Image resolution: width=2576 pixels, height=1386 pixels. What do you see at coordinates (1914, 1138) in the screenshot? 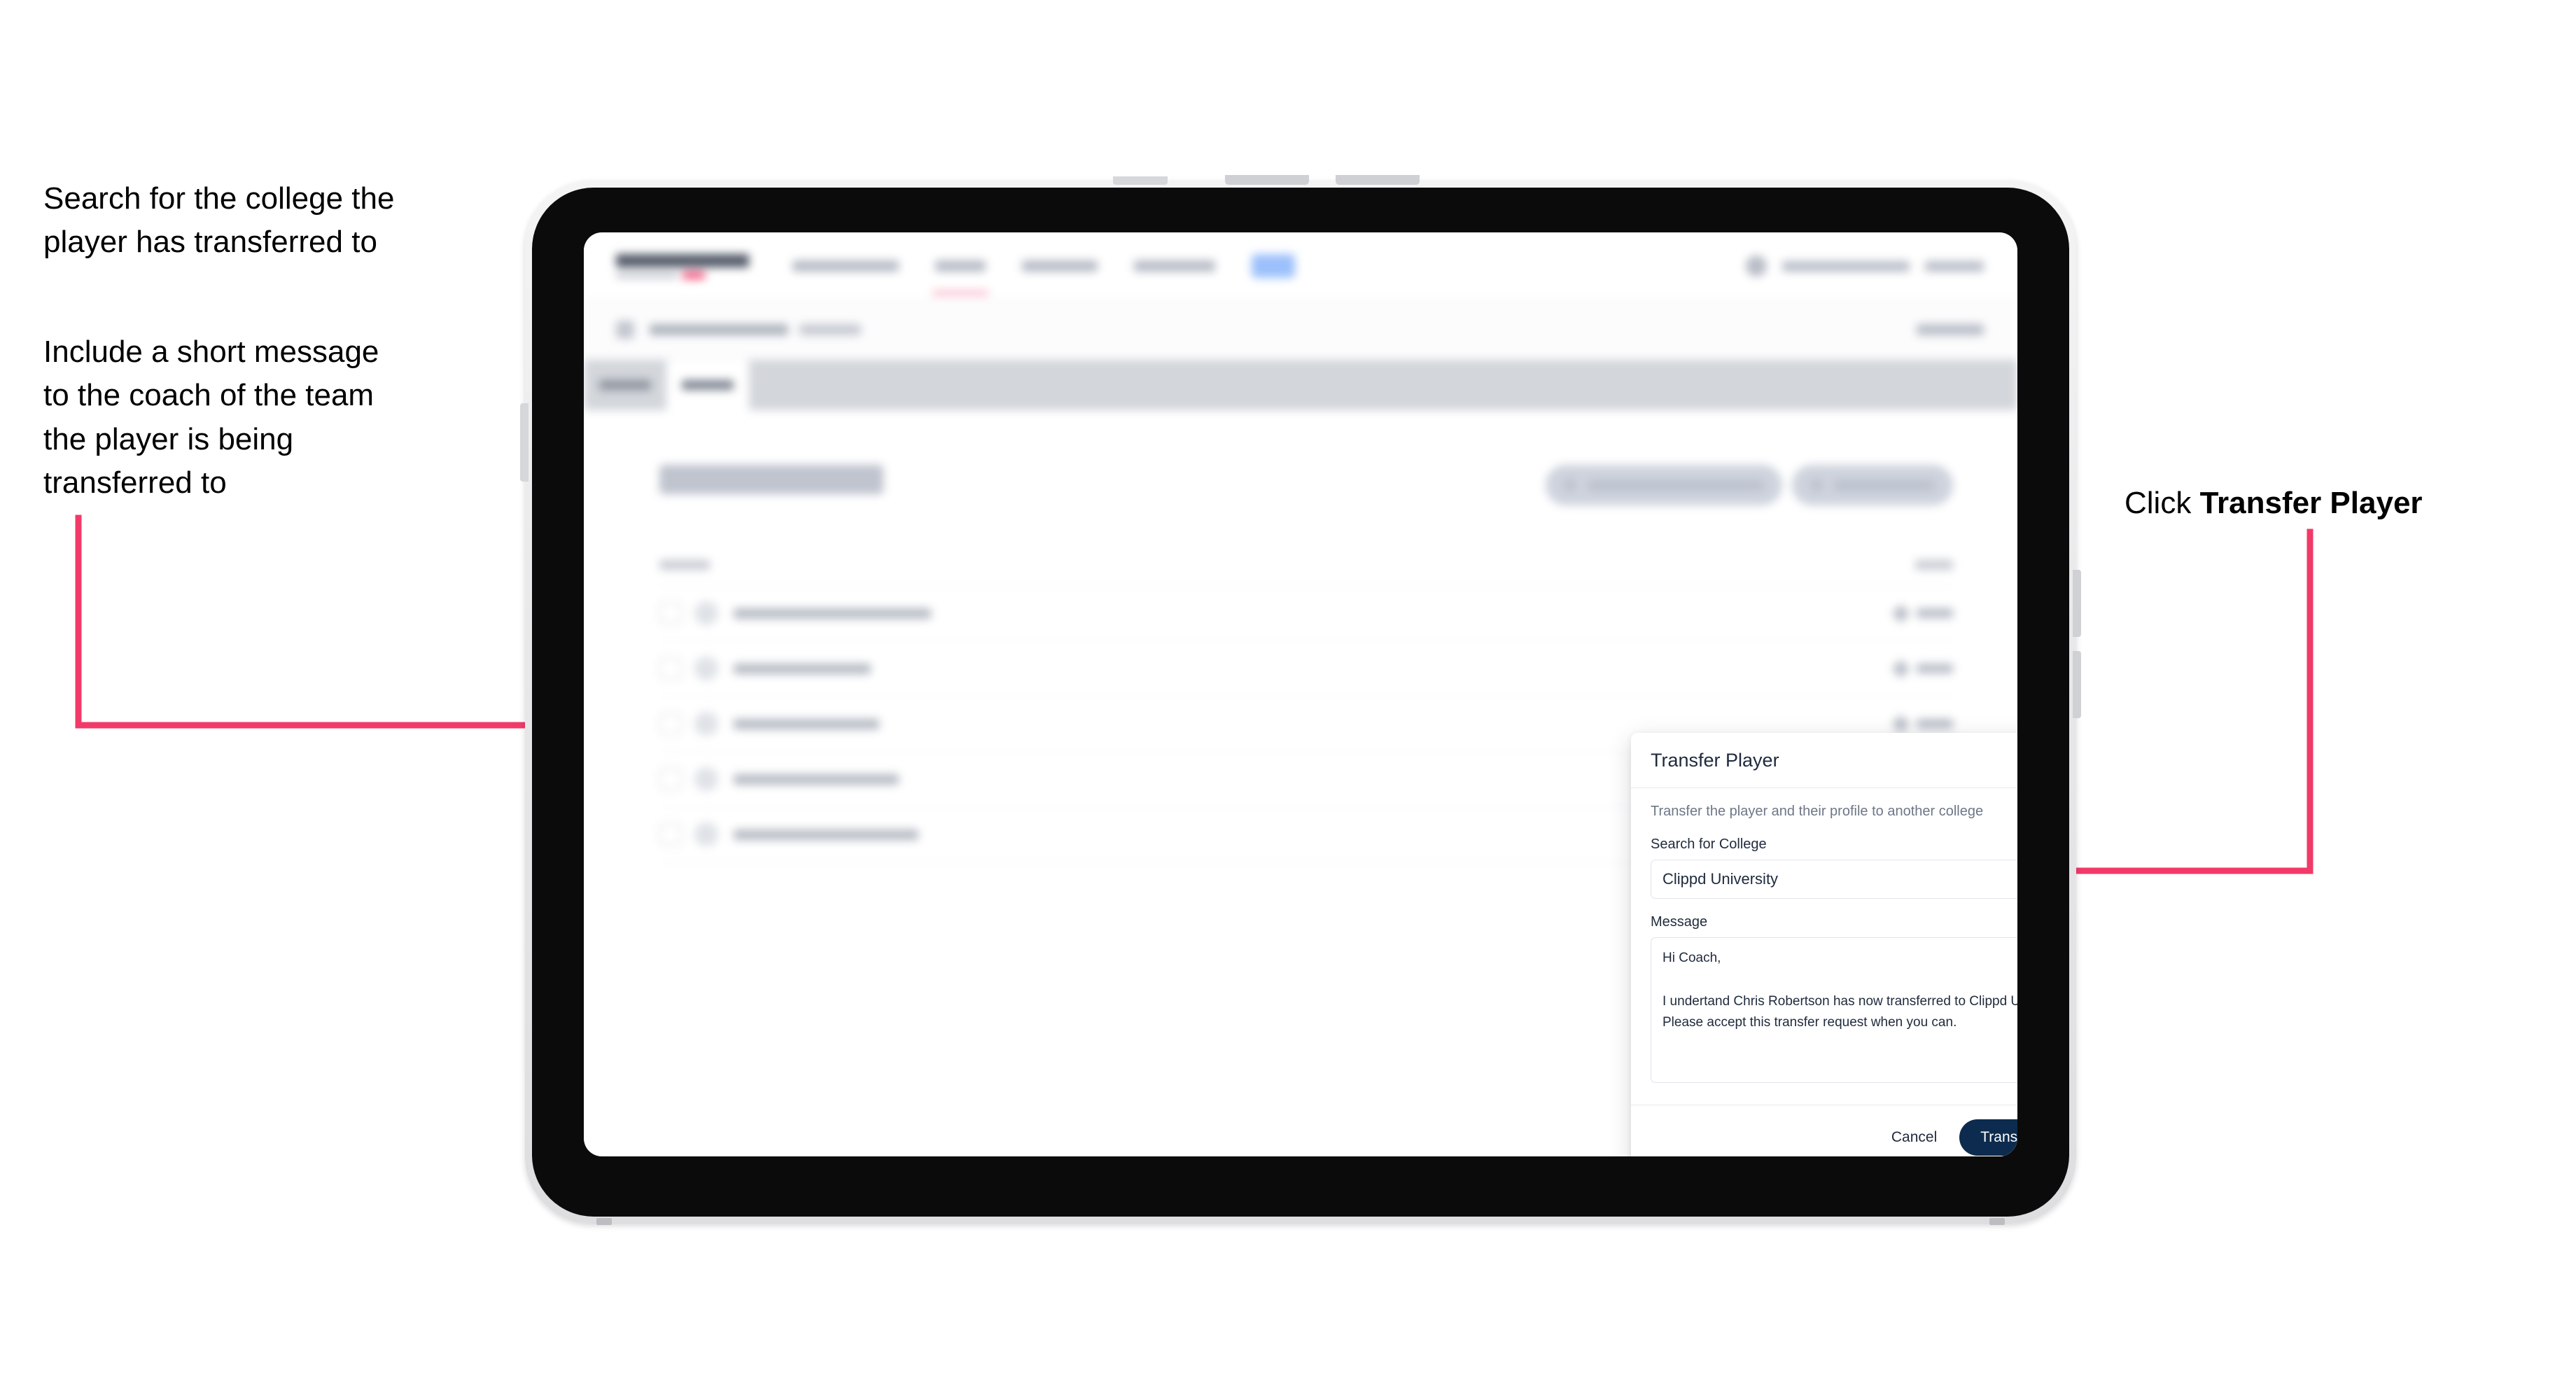
I see `cancel-button: Cancel` at bounding box center [1914, 1138].